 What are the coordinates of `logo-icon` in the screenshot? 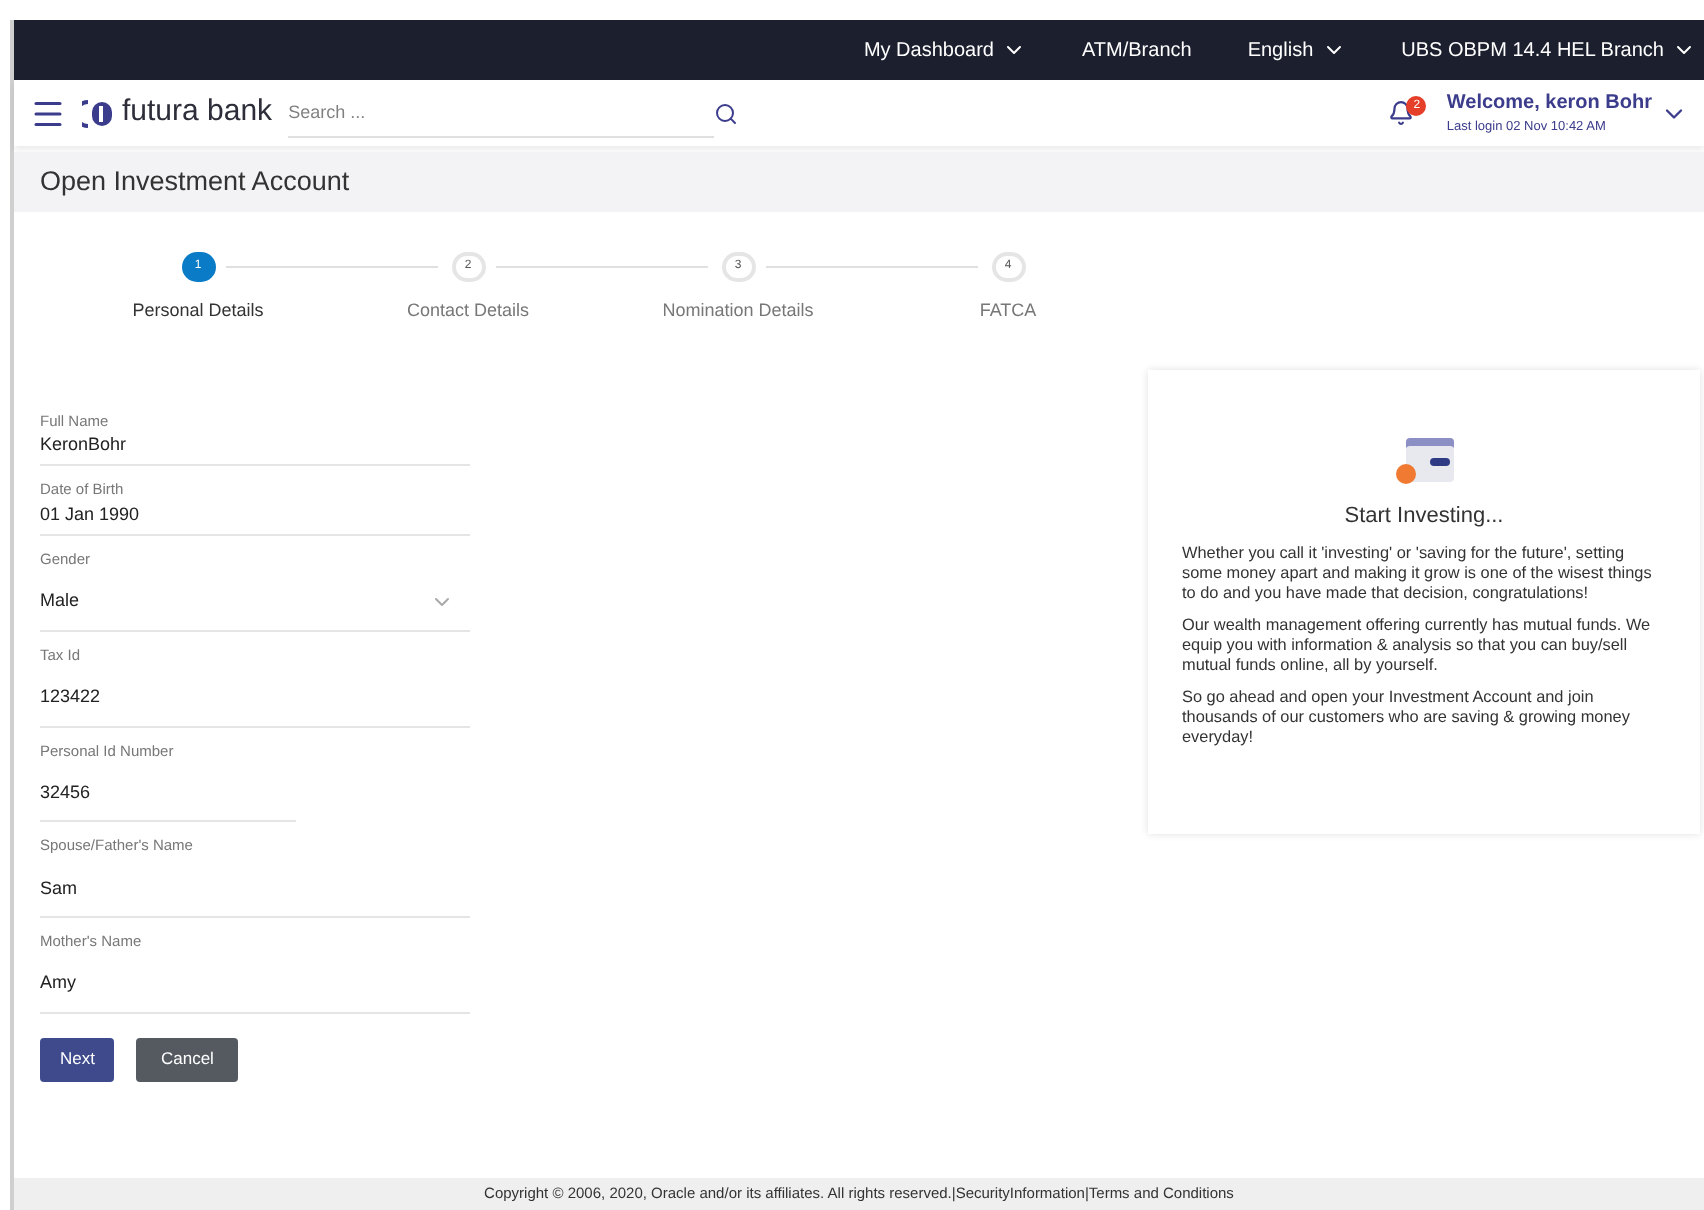 It's located at (98, 113).